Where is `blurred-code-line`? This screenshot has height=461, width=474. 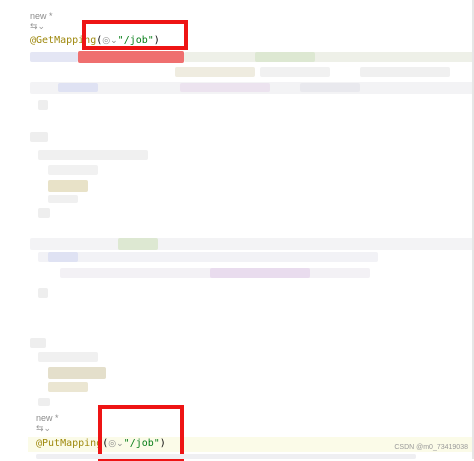 blurred-code-line is located at coordinates (226, 456).